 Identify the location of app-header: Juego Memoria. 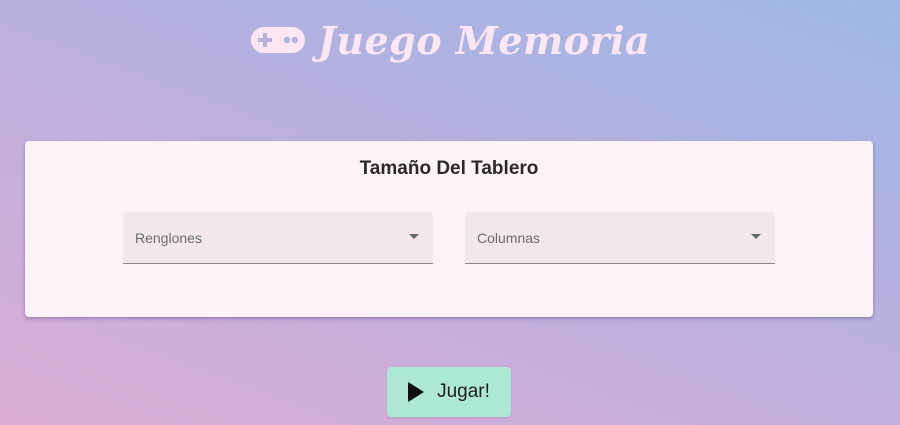
(450, 40).